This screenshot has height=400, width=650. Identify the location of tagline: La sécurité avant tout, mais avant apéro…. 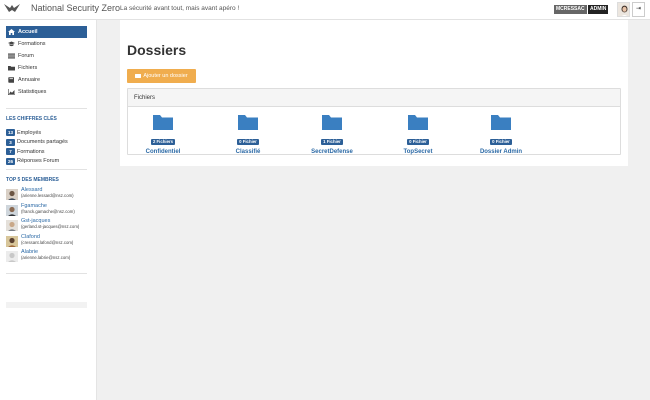
(180, 8).